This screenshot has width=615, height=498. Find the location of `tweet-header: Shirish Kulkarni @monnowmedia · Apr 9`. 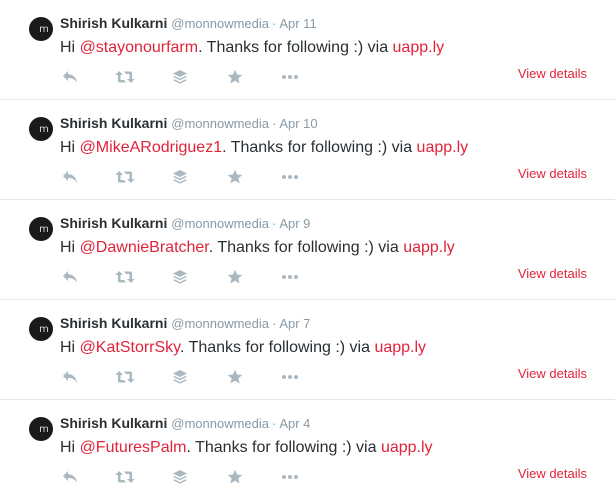

tweet-header: Shirish Kulkarni @monnowmedia · Apr 9 is located at coordinates (185, 223).